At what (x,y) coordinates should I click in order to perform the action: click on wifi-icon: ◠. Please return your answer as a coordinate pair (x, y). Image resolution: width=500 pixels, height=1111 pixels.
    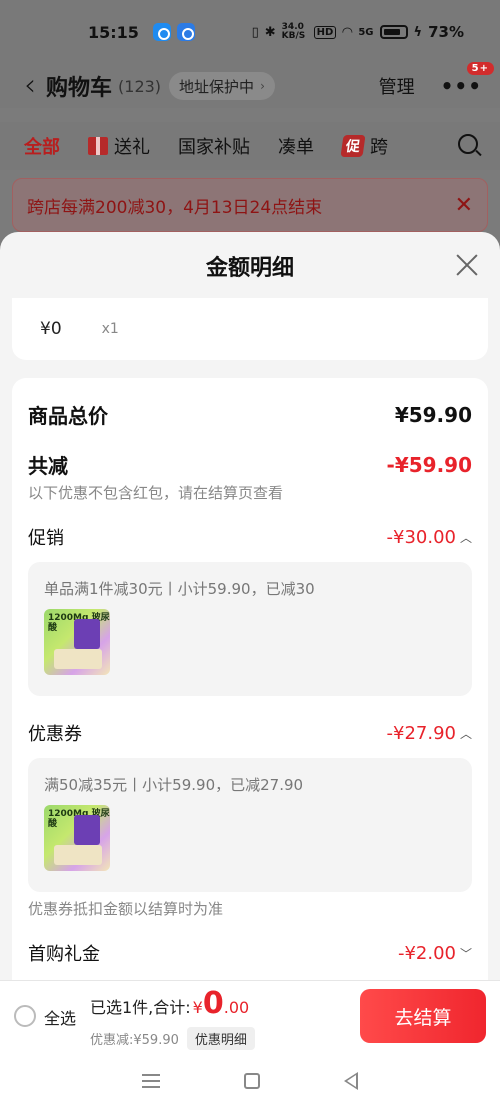
    Looking at the image, I should click on (347, 32).